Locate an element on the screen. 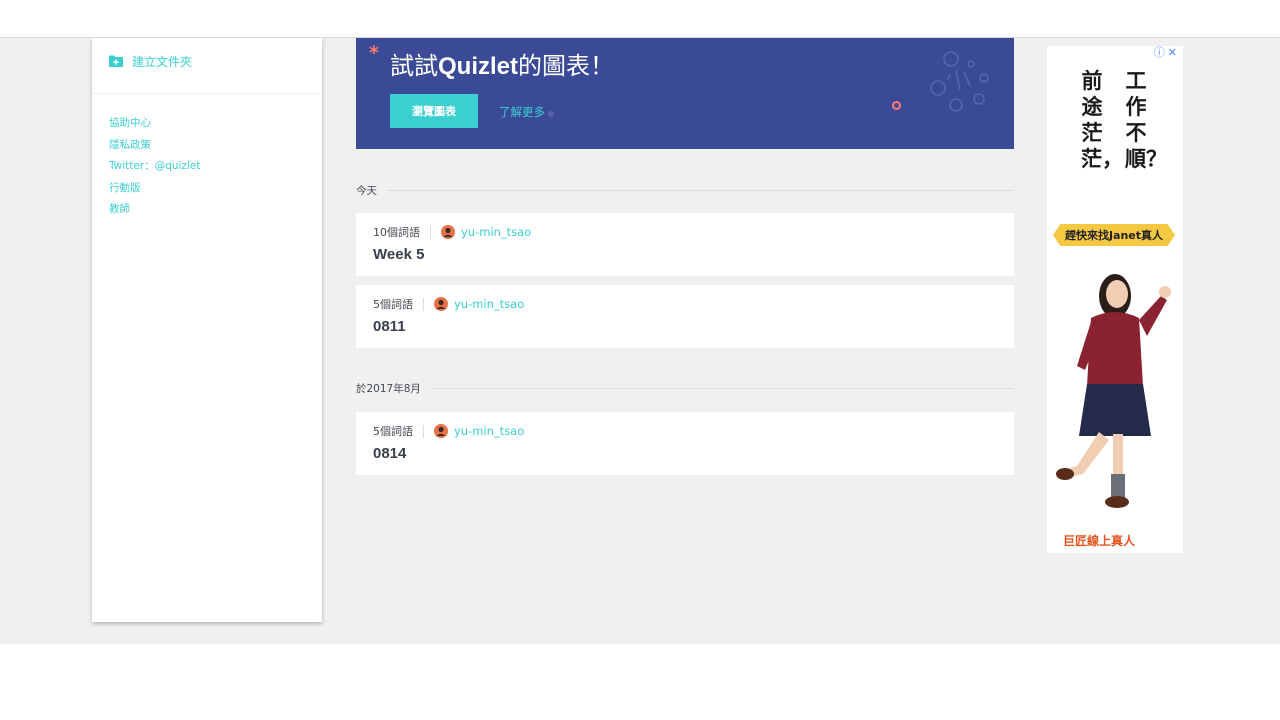 This screenshot has height=720, width=1280. diagrams-promo-banner: * 試試Quizlet的圖表！ 瀏覽圖表 了解更多 is located at coordinates (685, 93).